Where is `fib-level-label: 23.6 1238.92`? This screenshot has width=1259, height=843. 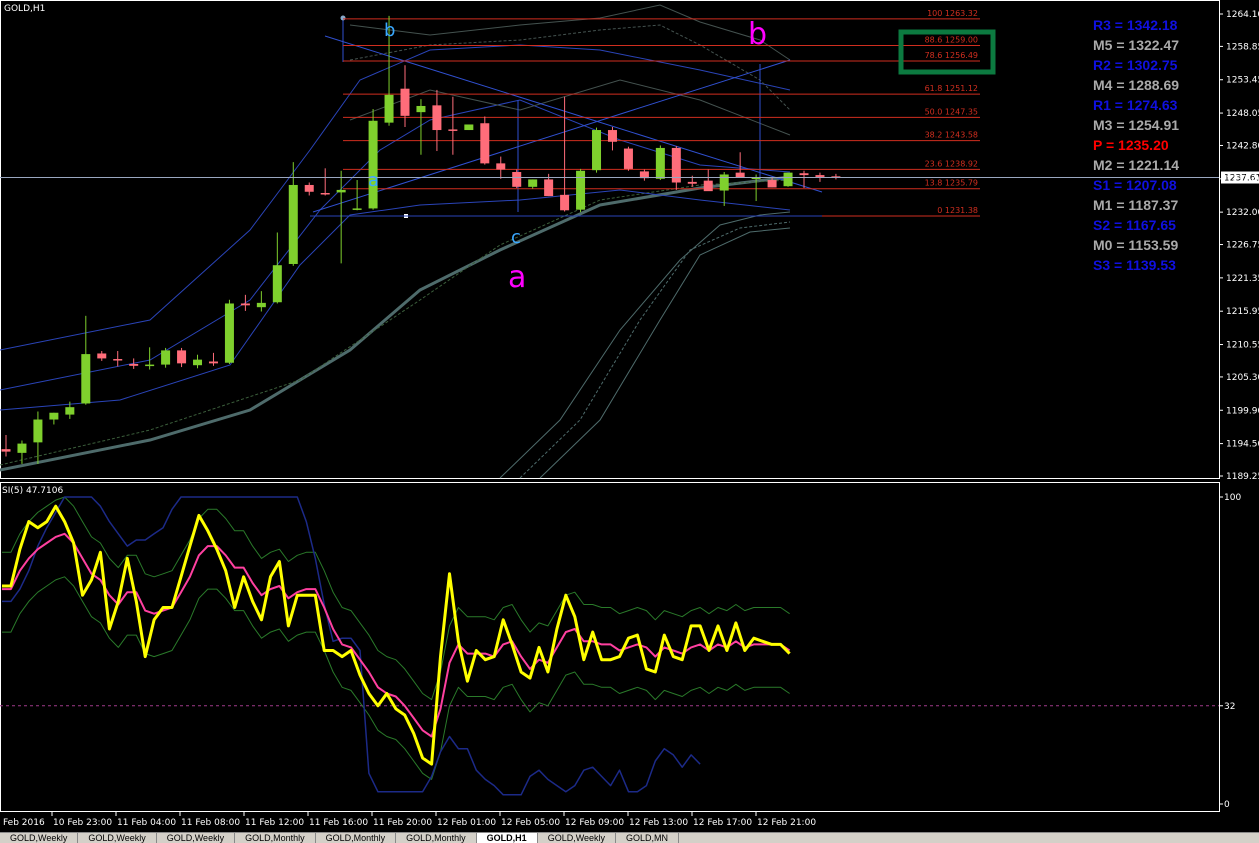 fib-level-label: 23.6 1238.92 is located at coordinates (951, 163).